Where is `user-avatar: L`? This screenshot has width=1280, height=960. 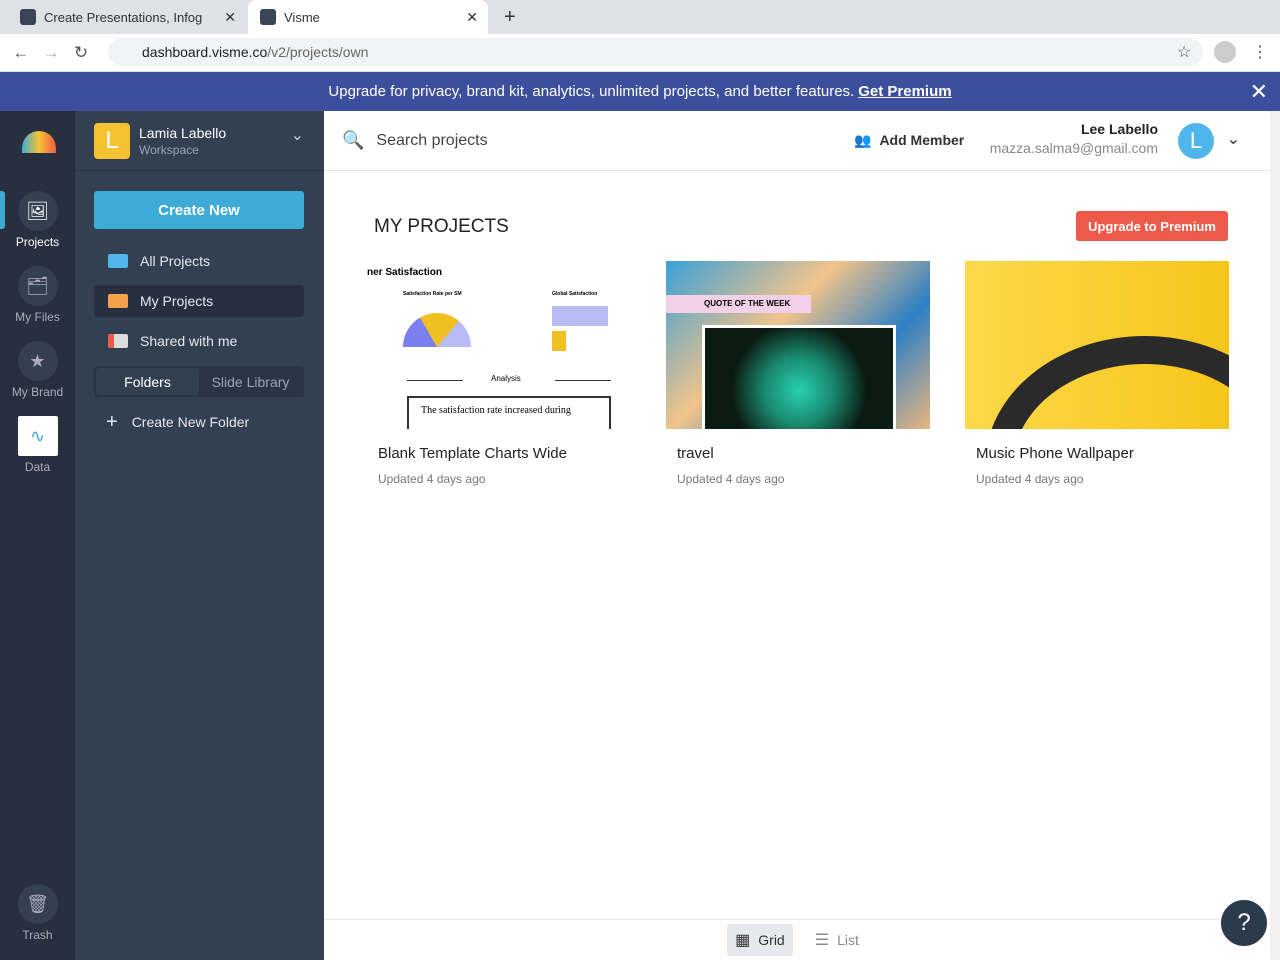 user-avatar: L is located at coordinates (1196, 141).